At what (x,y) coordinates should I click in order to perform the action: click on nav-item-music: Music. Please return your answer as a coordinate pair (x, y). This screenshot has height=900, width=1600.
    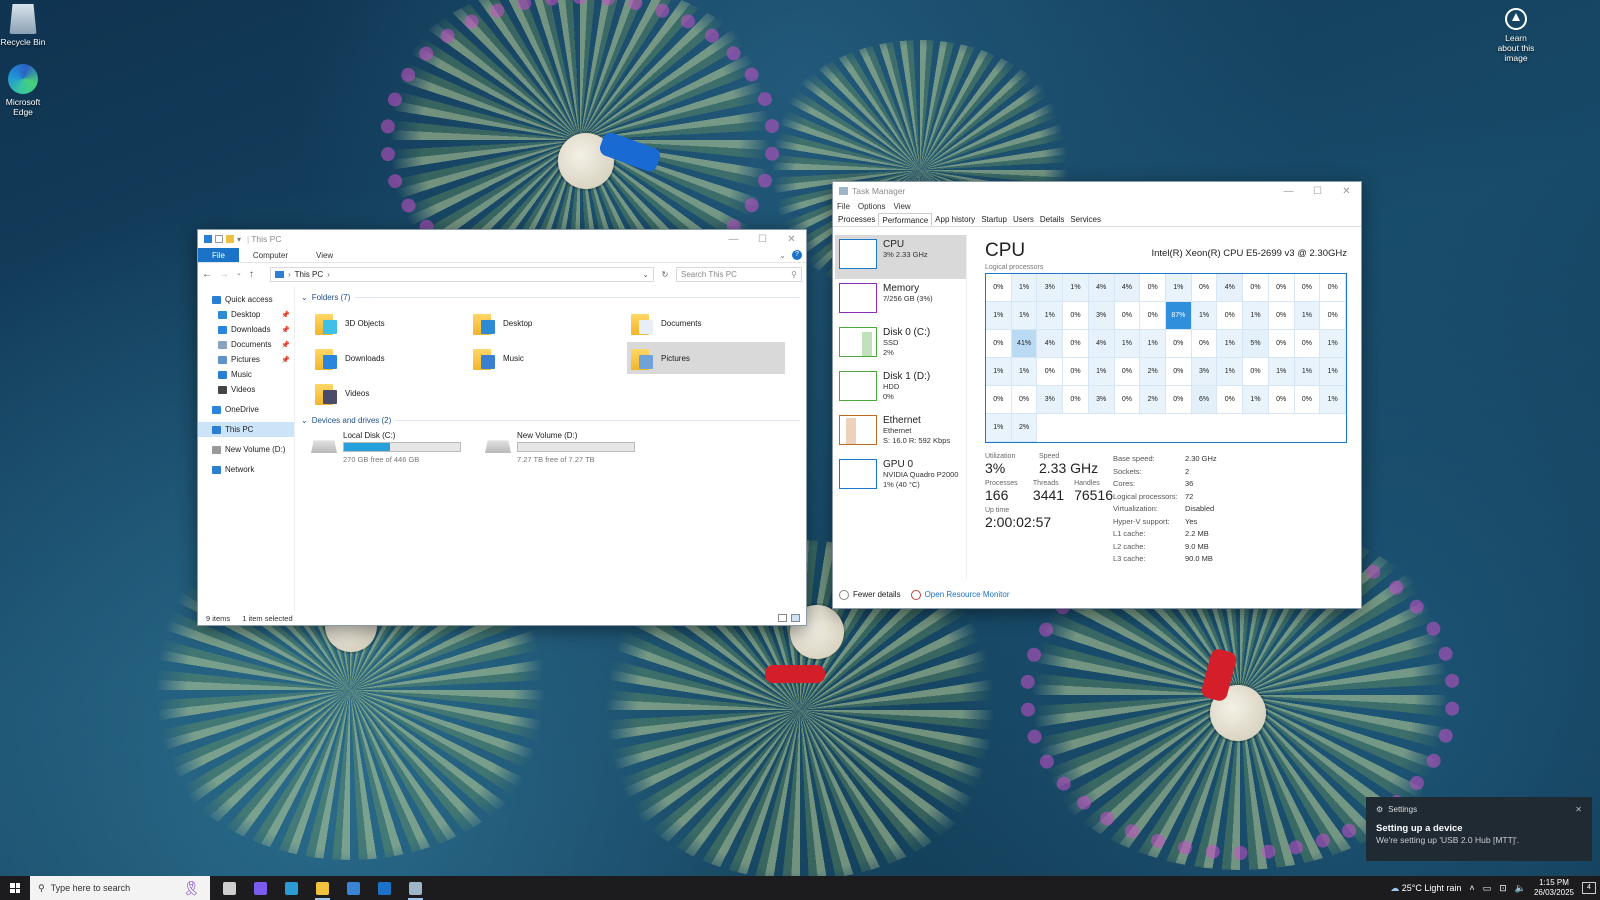
    Looking at the image, I should click on (246, 374).